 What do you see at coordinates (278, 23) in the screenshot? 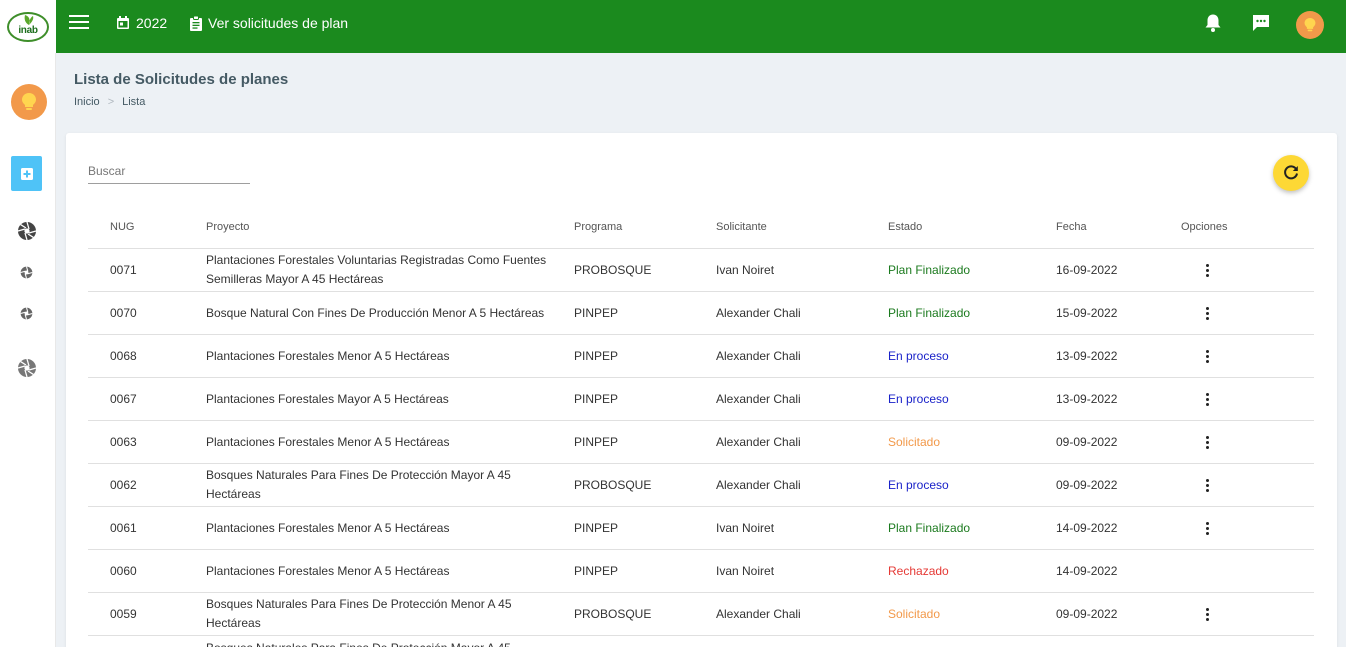
I see `plan-link-label: Ver solicitudes de plan` at bounding box center [278, 23].